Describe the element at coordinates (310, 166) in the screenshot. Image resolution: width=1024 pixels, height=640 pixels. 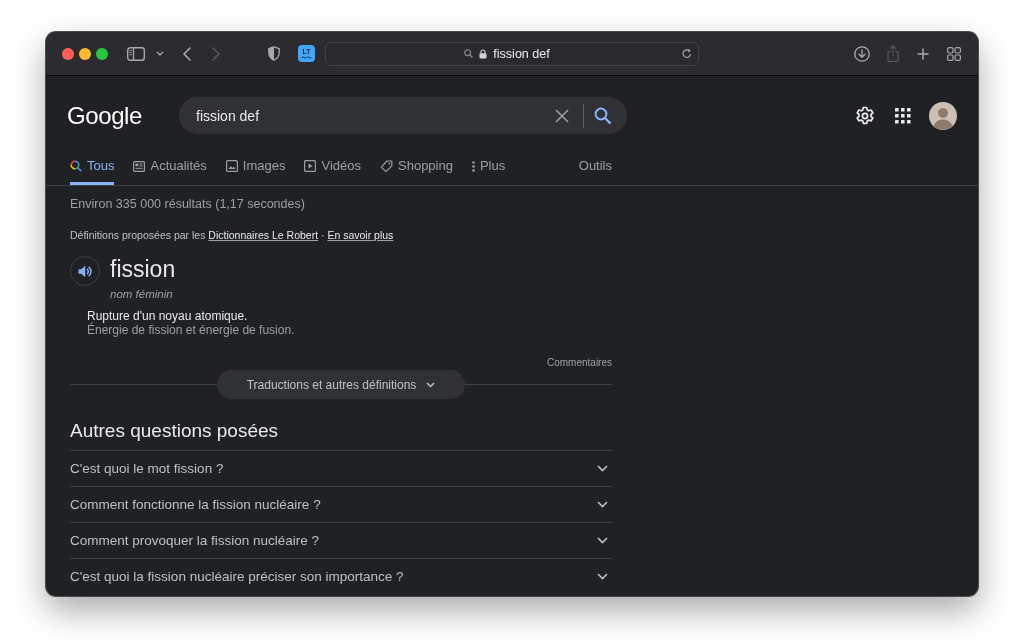
I see `play-icon` at that location.